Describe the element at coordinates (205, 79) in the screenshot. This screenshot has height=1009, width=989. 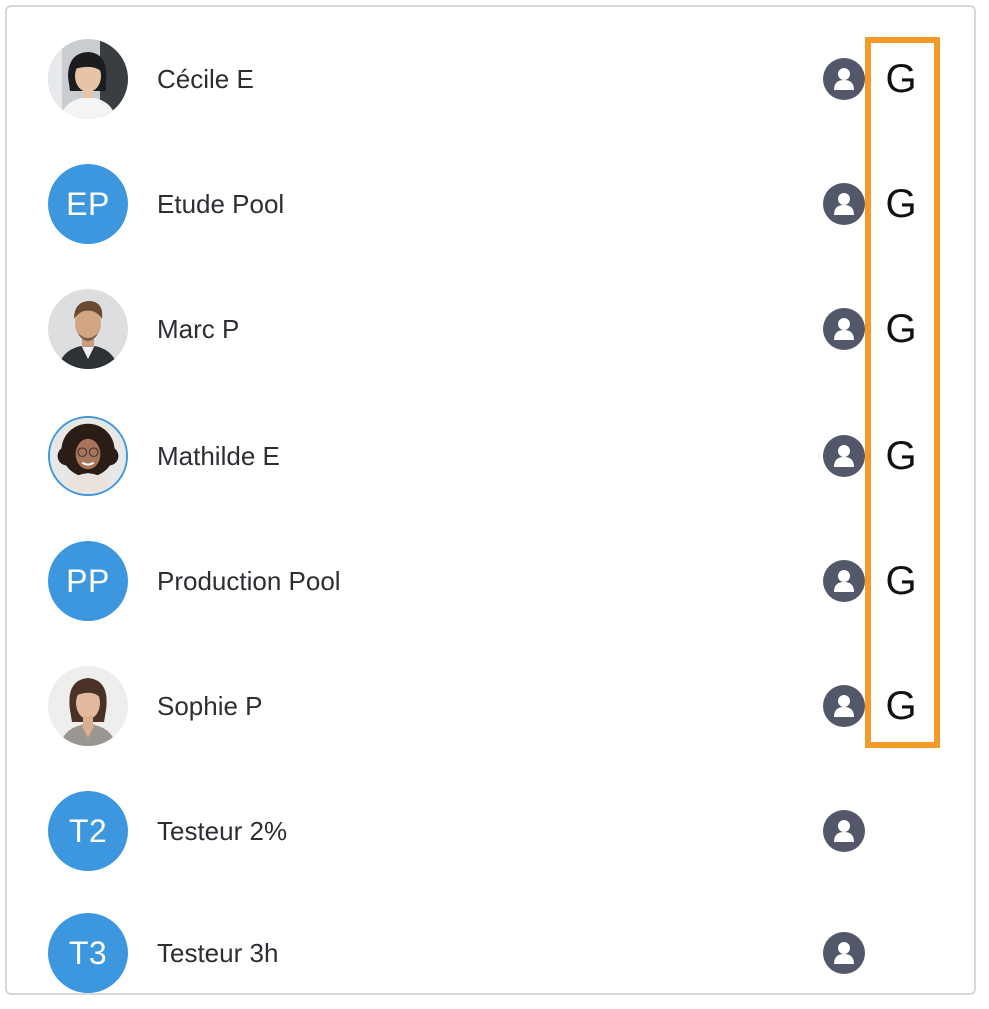
I see `member-name: Cécile E` at that location.